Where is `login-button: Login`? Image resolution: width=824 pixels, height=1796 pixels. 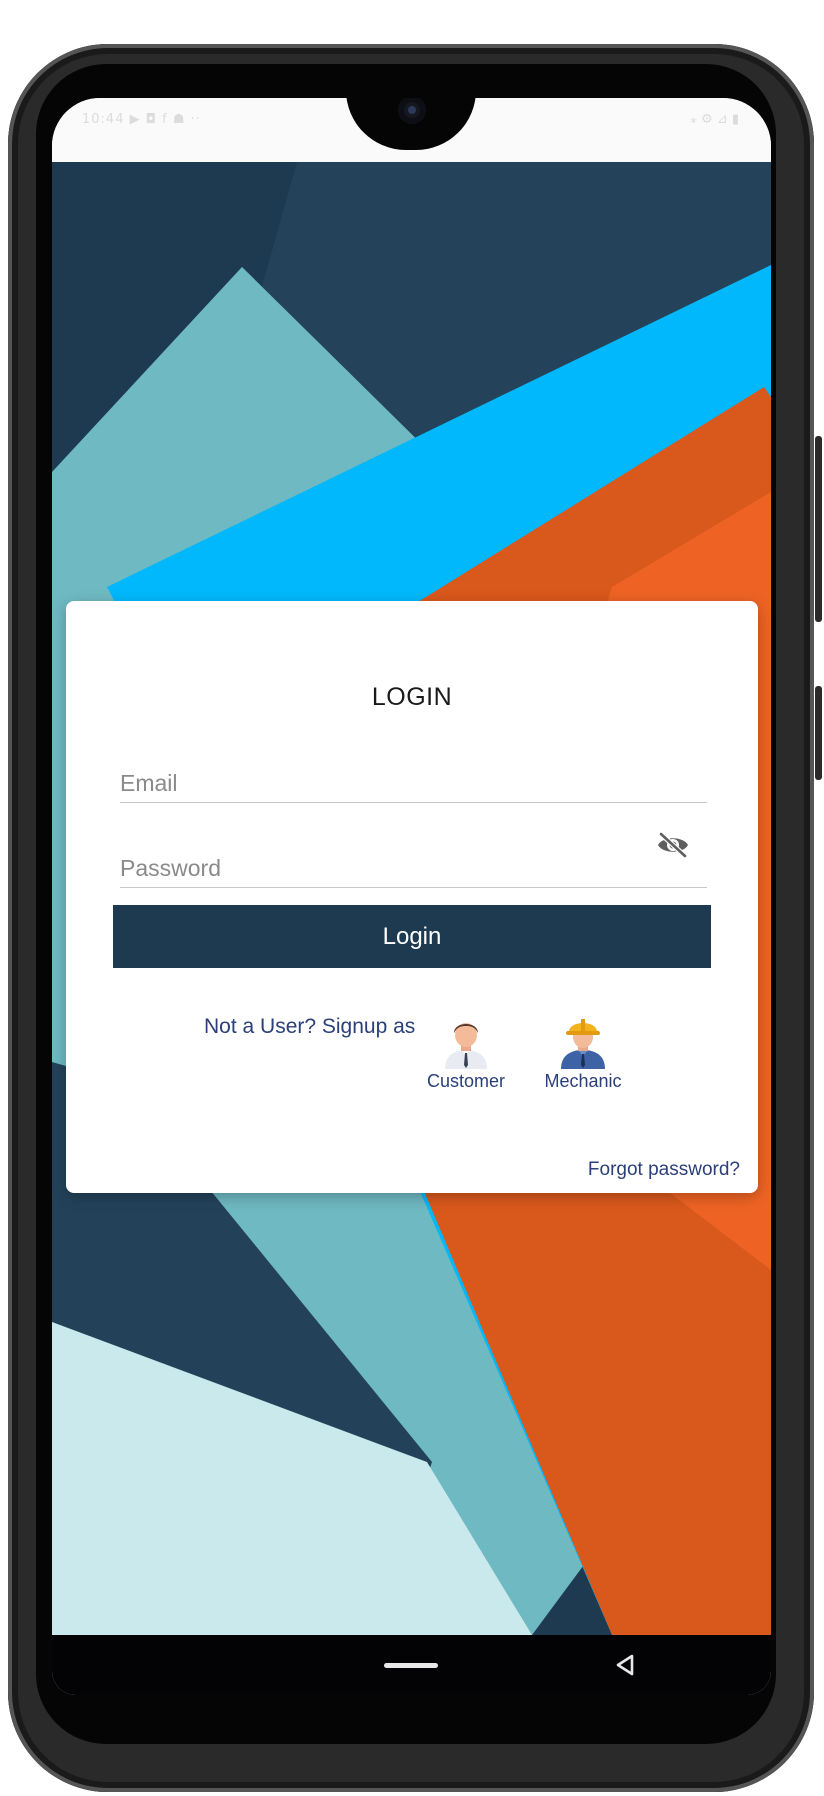 login-button: Login is located at coordinates (412, 936).